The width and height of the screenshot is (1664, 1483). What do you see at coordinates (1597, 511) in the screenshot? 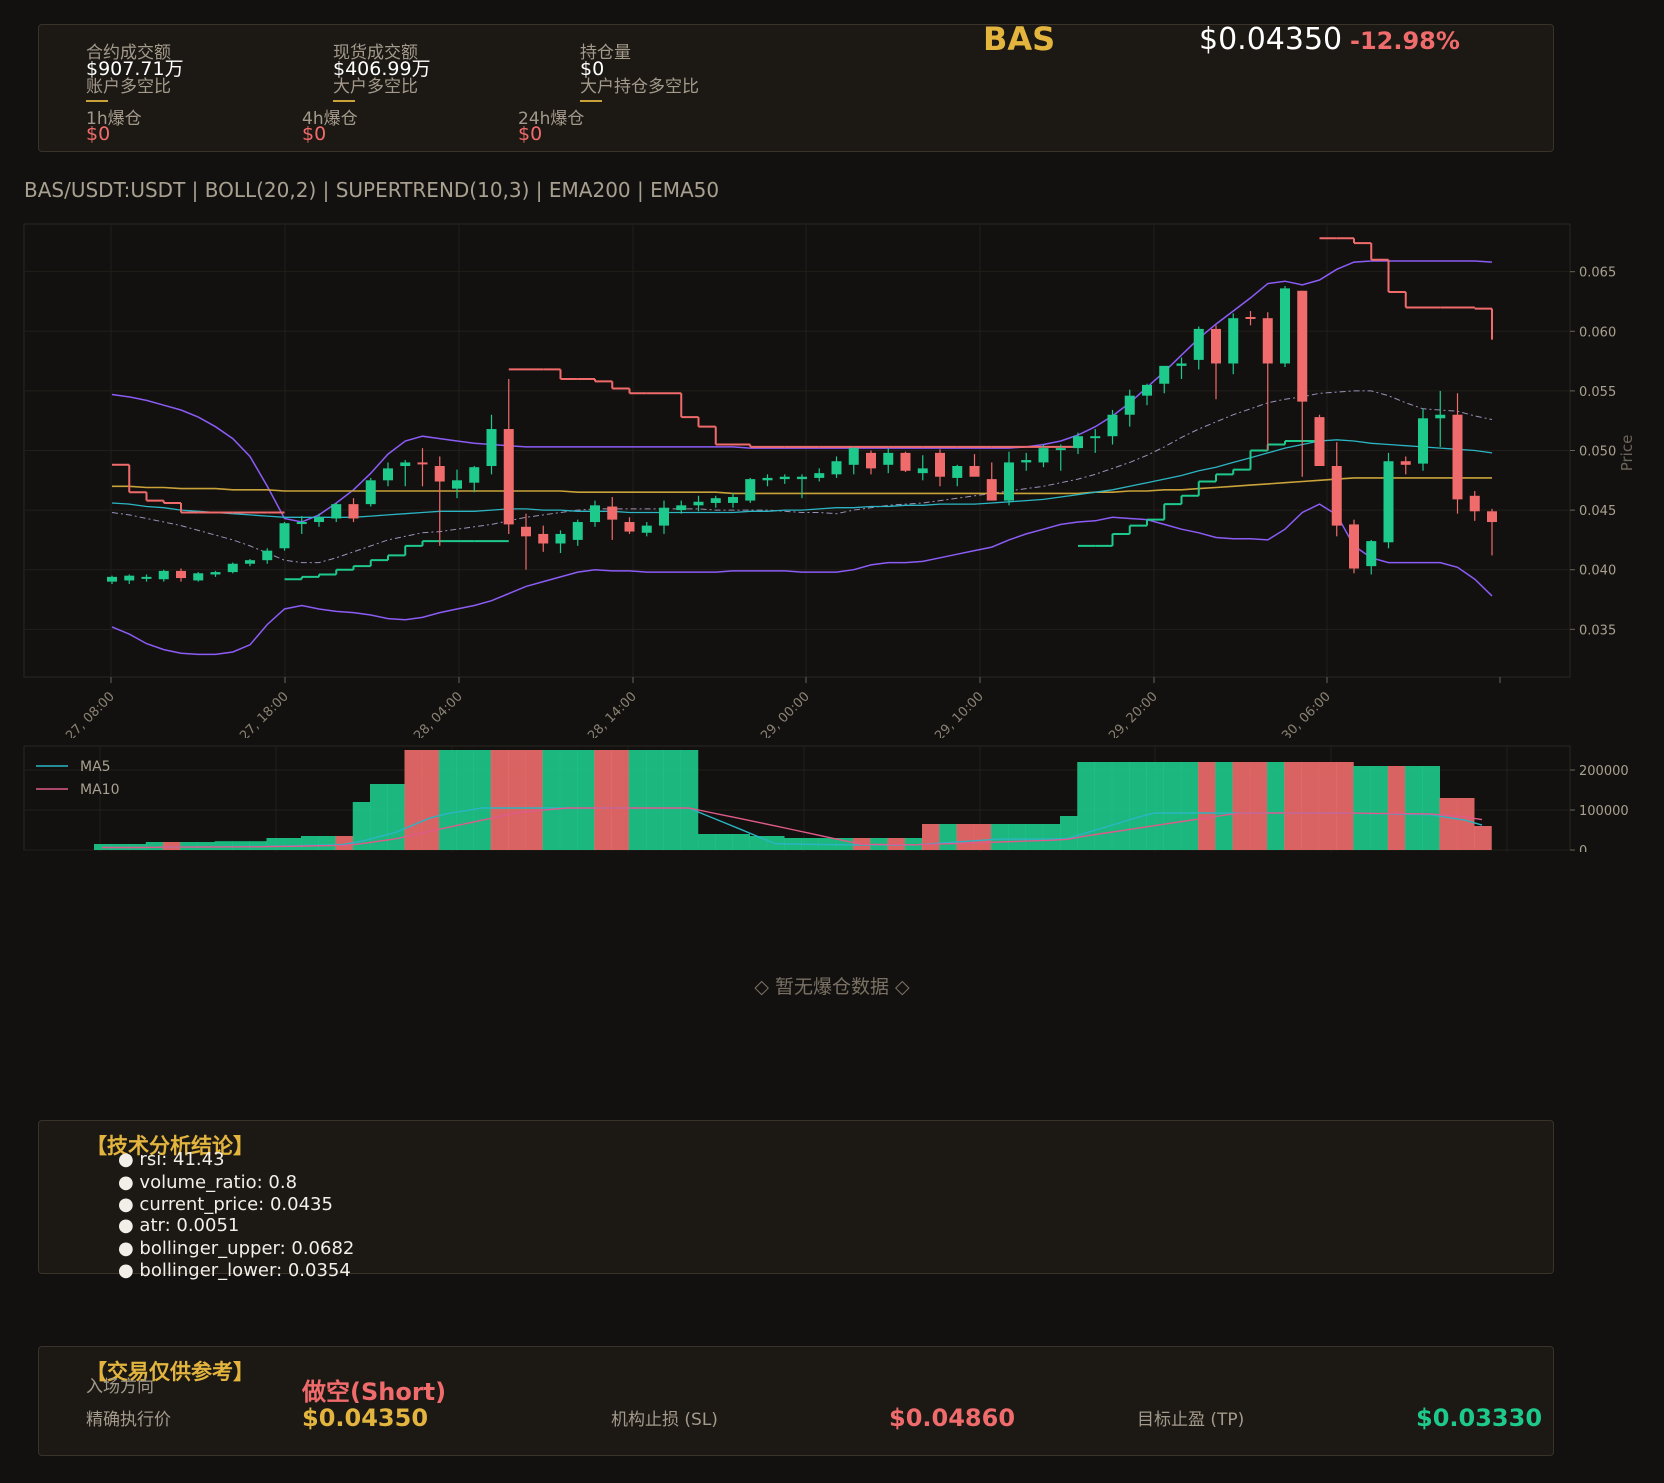
I see `y-tick-label: 0.045` at bounding box center [1597, 511].